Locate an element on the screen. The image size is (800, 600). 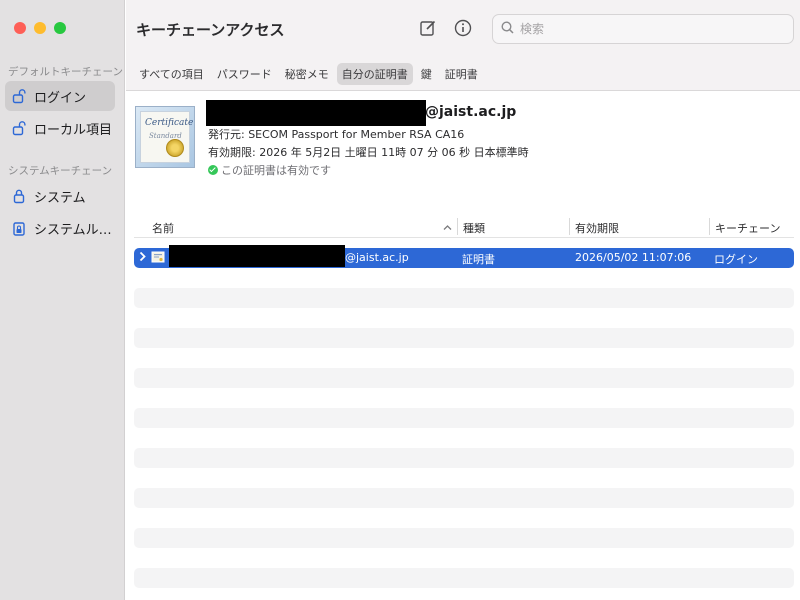
zoom-window-button is located at coordinates (60, 28).